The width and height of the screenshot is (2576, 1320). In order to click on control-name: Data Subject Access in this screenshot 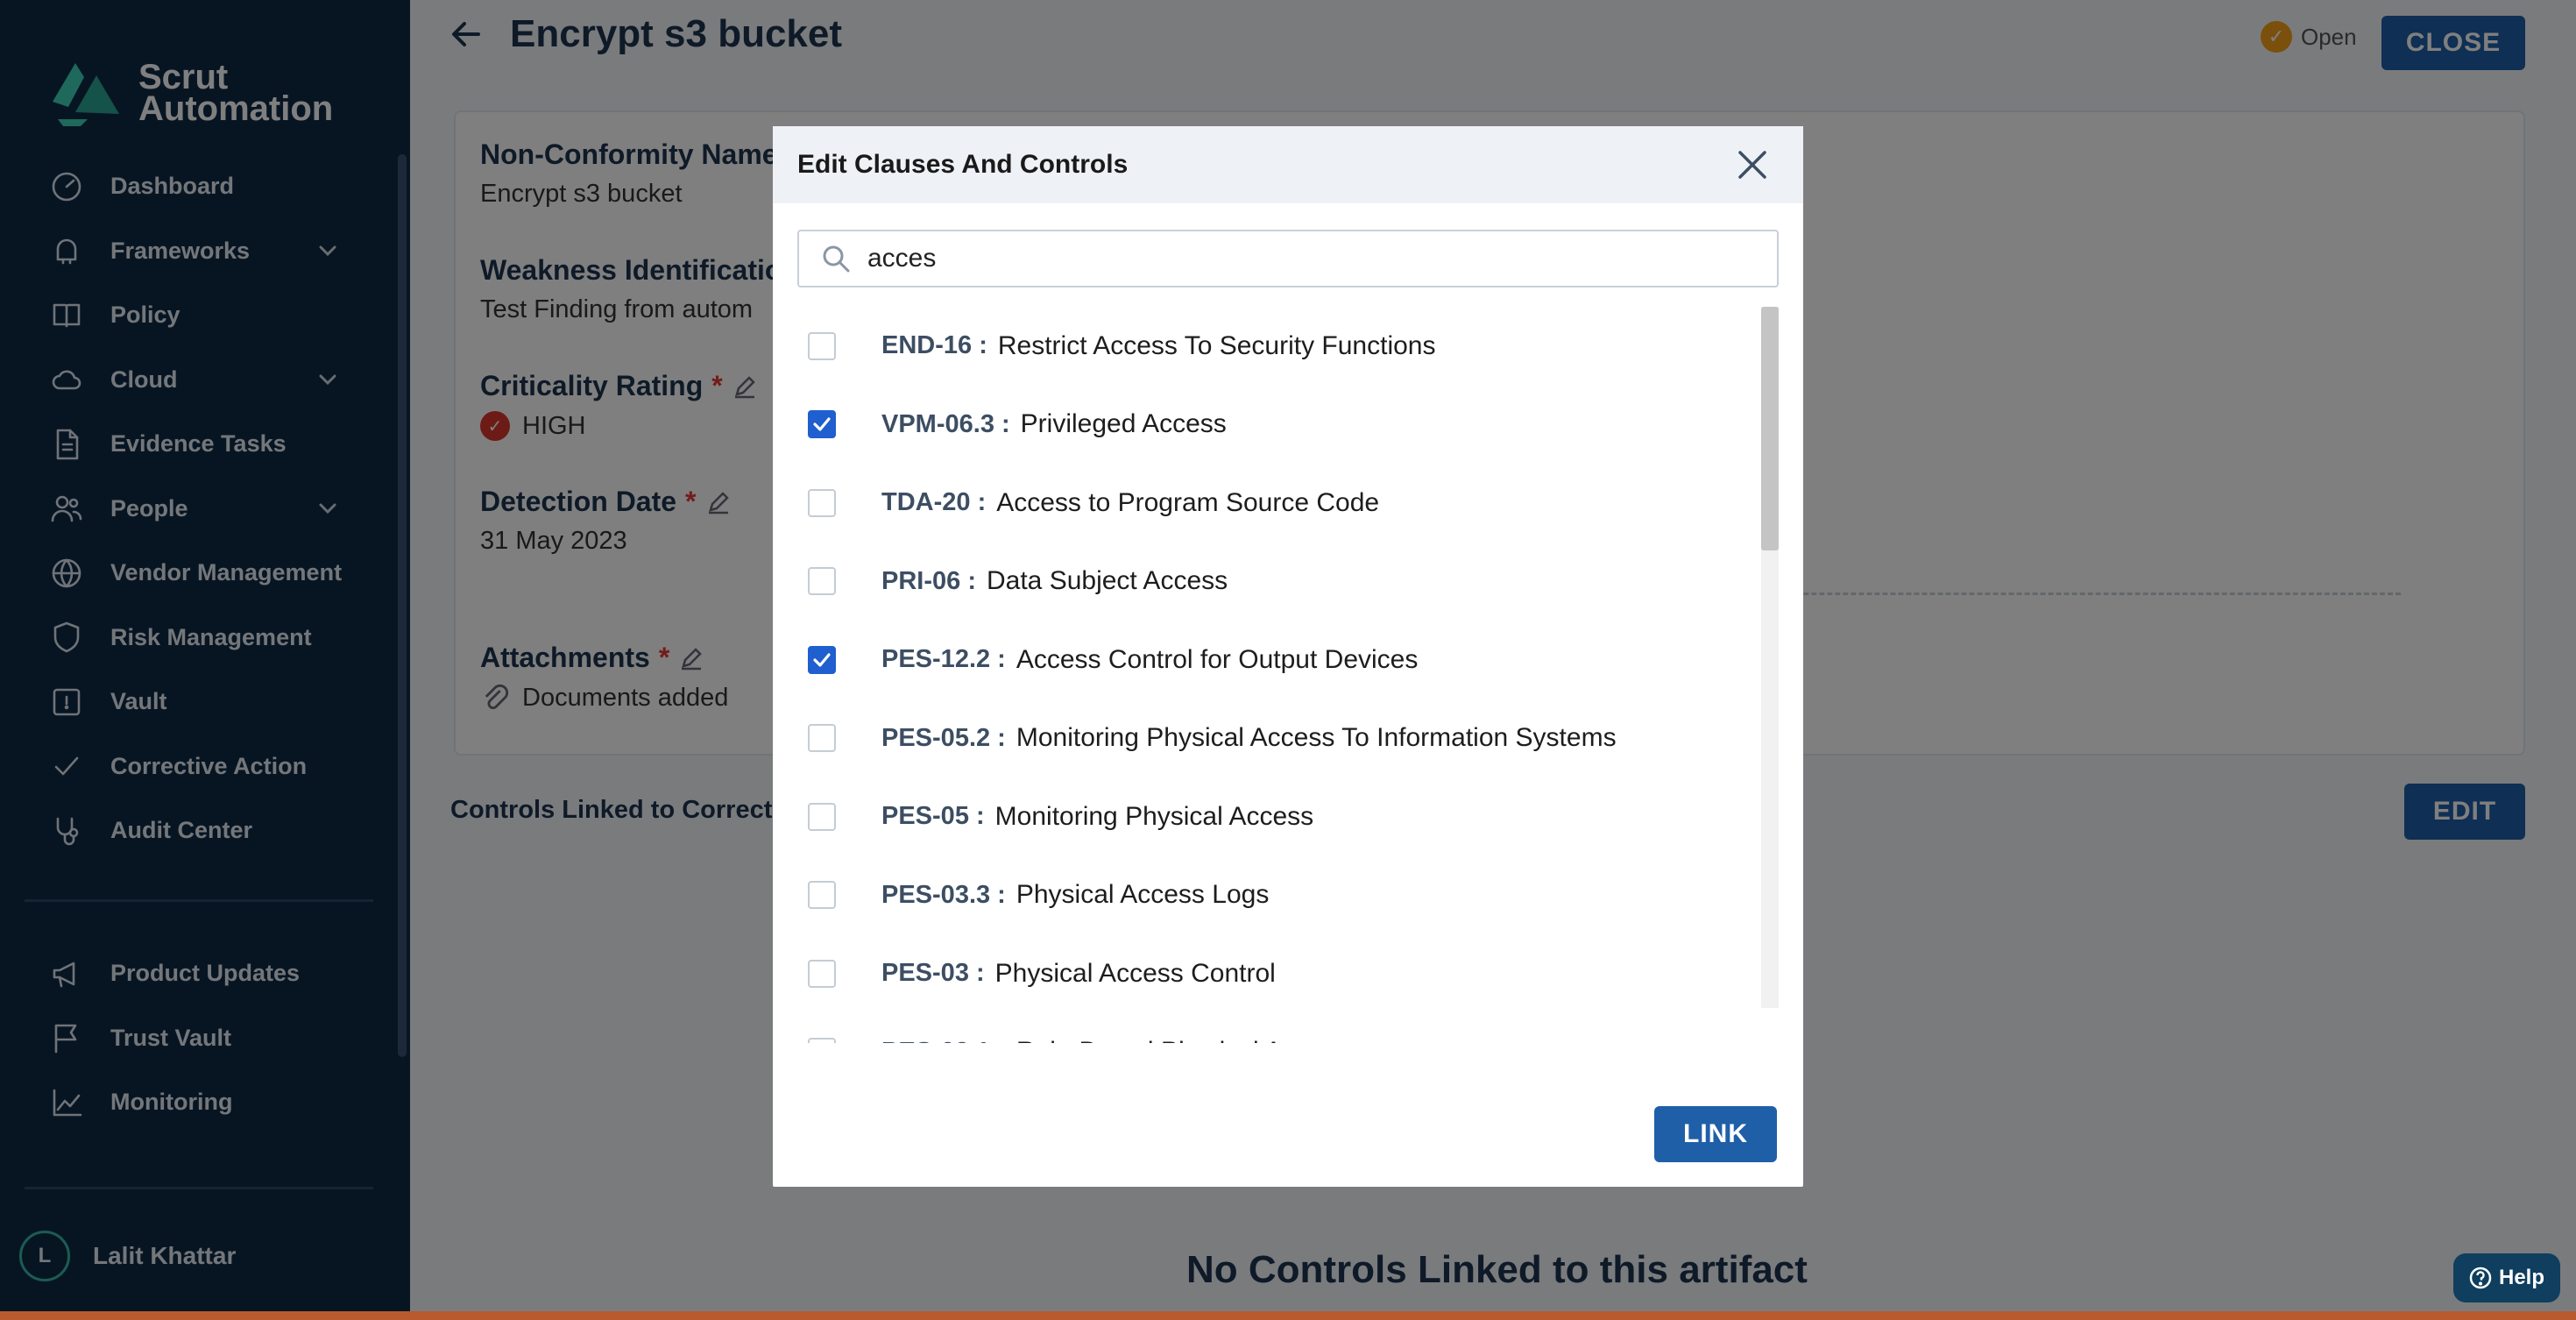, I will do `click(1107, 581)`.